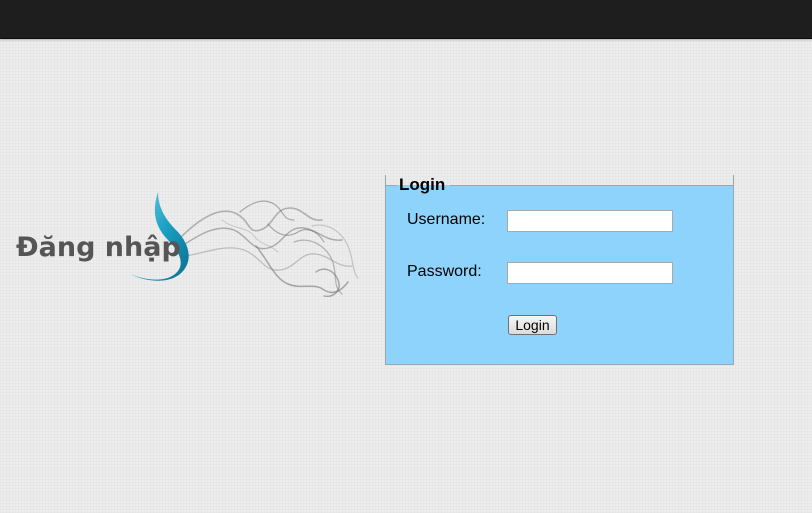 The width and height of the screenshot is (812, 513). I want to click on login-button: Login, so click(532, 325).